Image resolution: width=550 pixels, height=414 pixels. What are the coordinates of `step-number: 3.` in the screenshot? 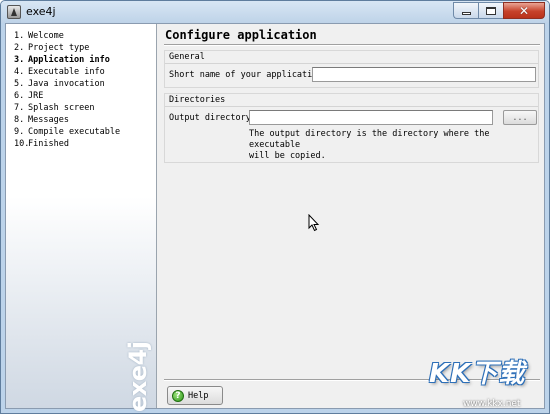 It's located at (19, 60).